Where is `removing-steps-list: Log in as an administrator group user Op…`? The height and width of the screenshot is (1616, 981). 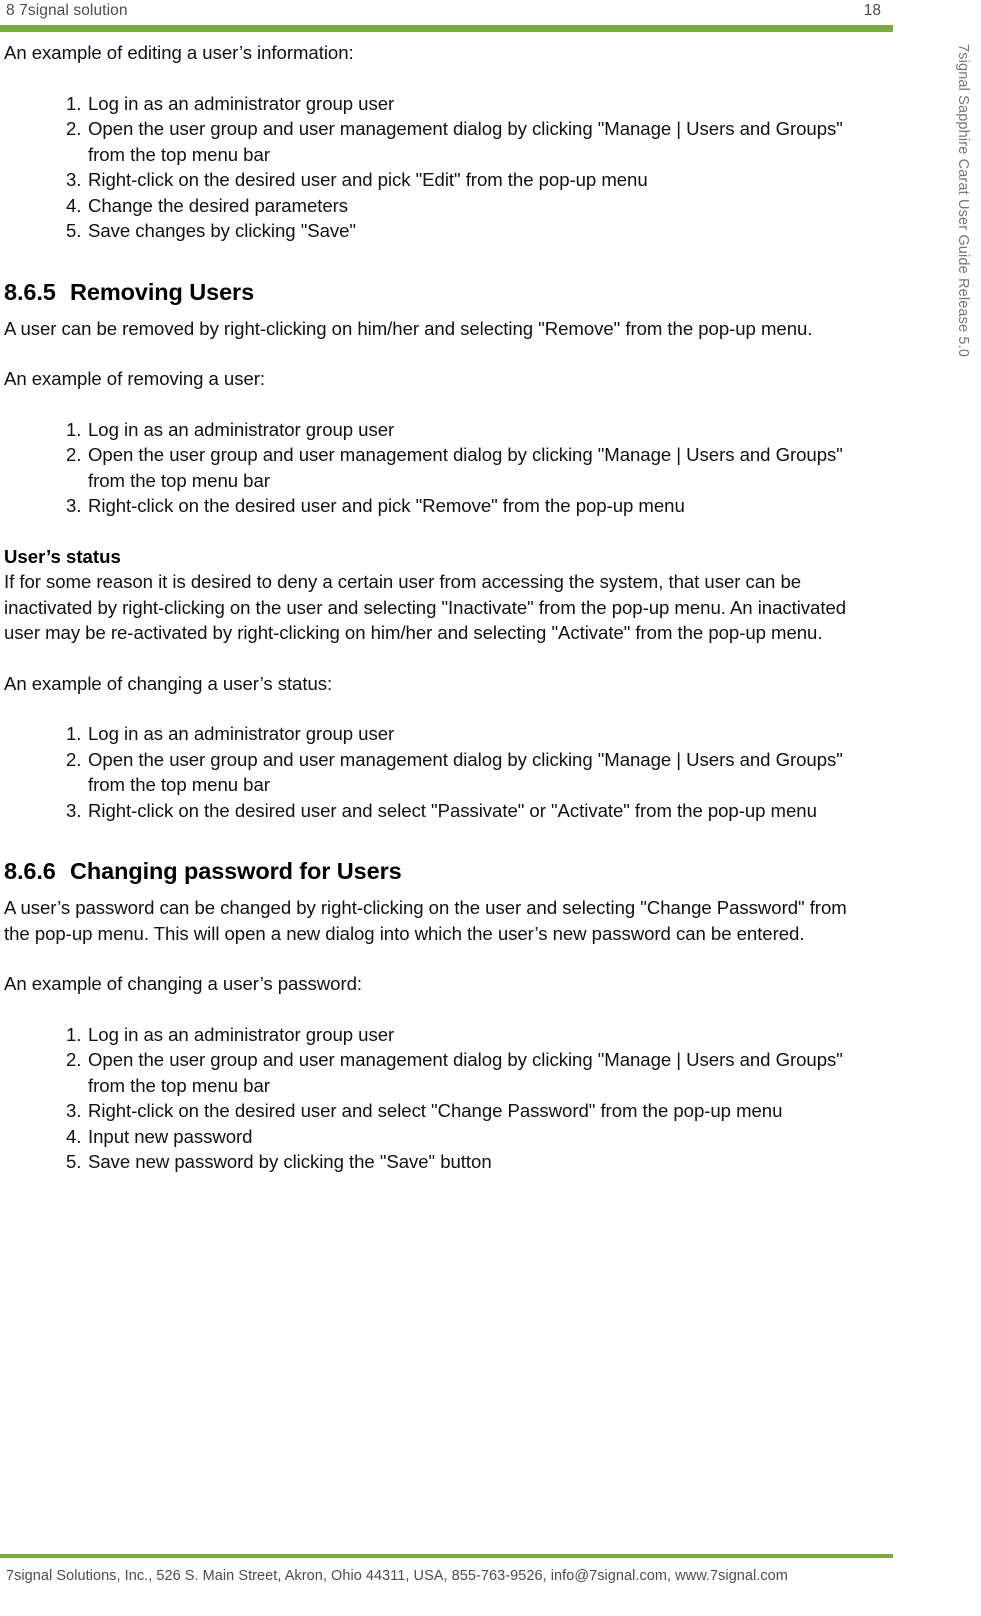 removing-steps-list: Log in as an administrator group user Op… is located at coordinates (438, 468).